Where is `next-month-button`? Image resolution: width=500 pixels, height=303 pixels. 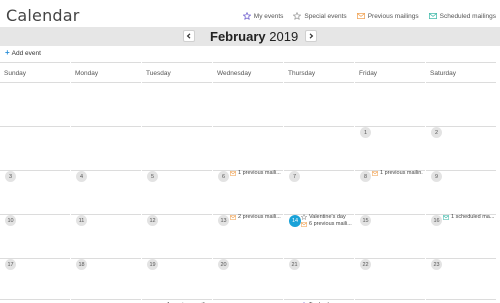 next-month-button is located at coordinates (311, 36).